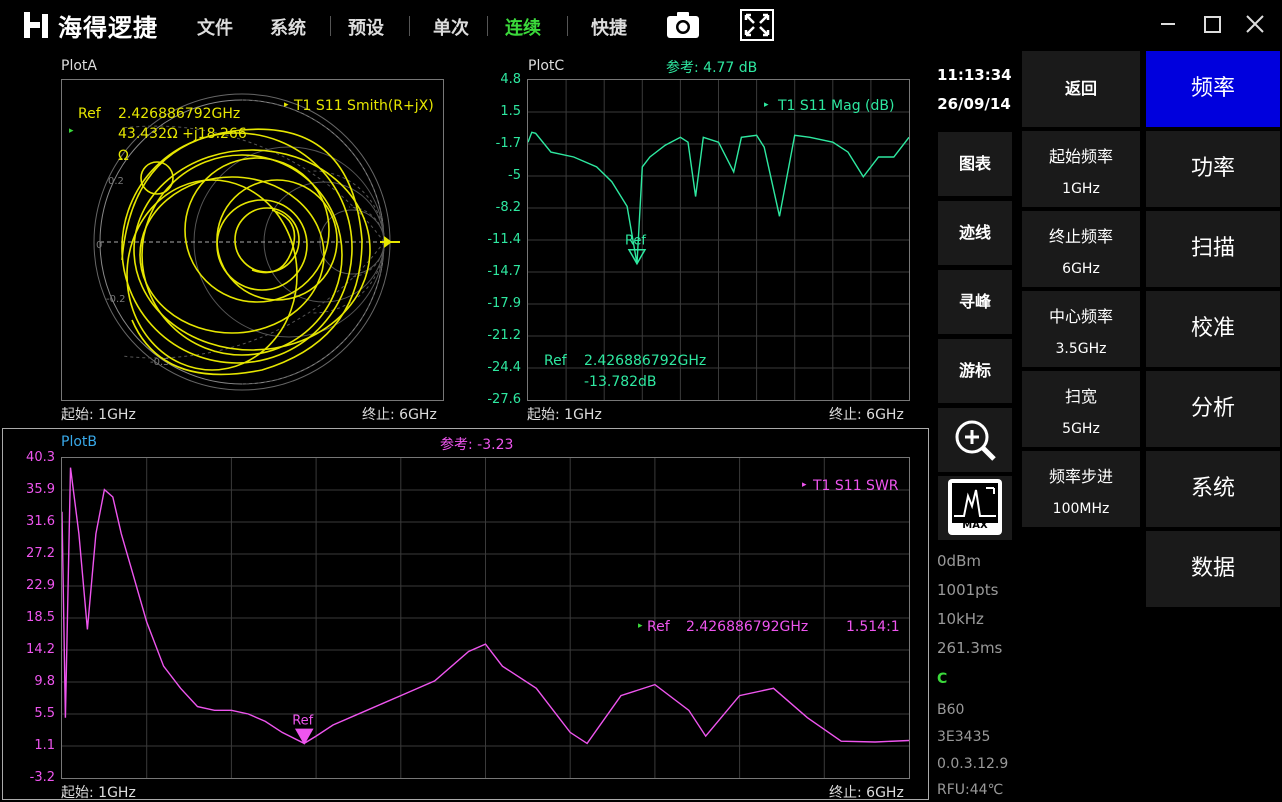 This screenshot has height=802, width=1282. What do you see at coordinates (975, 233) in the screenshot?
I see `tab-trace: 迹线` at bounding box center [975, 233].